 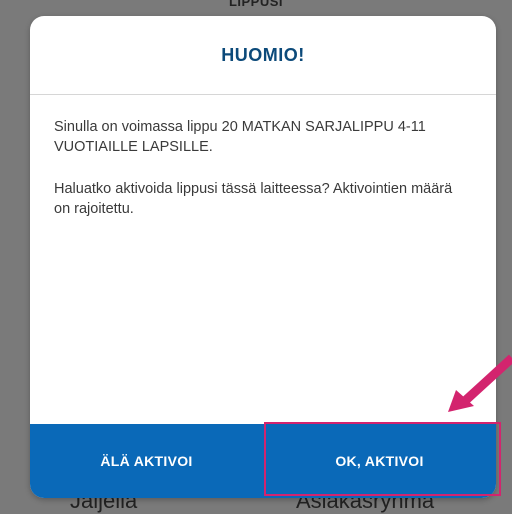 I want to click on dialog-button-bar: ÄLÄ AKTIVOI OK, AKTIVOI, so click(x=263, y=461).